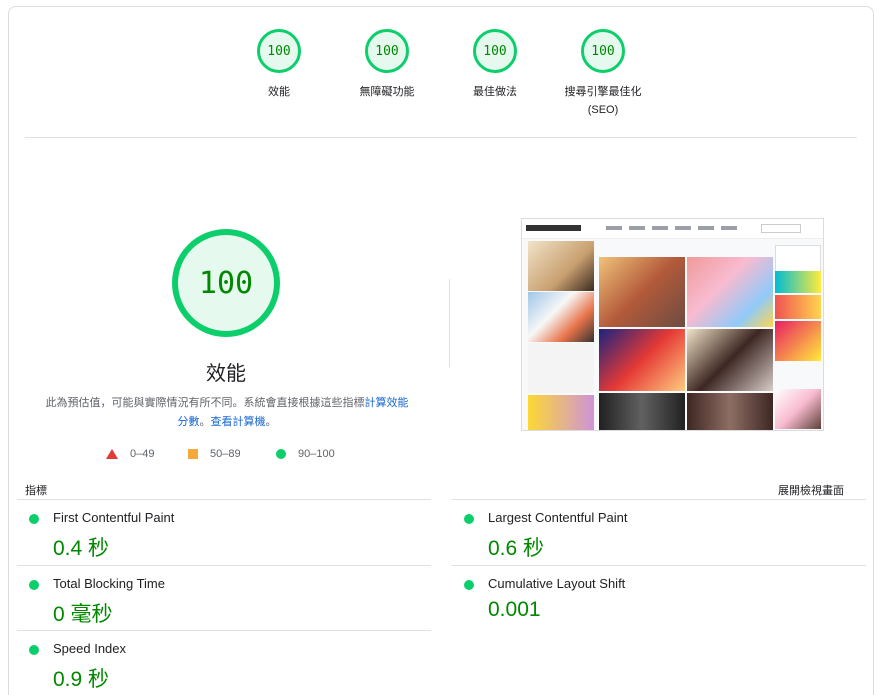  I want to click on category-best-practices: 100 最佳做法, so click(495, 65).